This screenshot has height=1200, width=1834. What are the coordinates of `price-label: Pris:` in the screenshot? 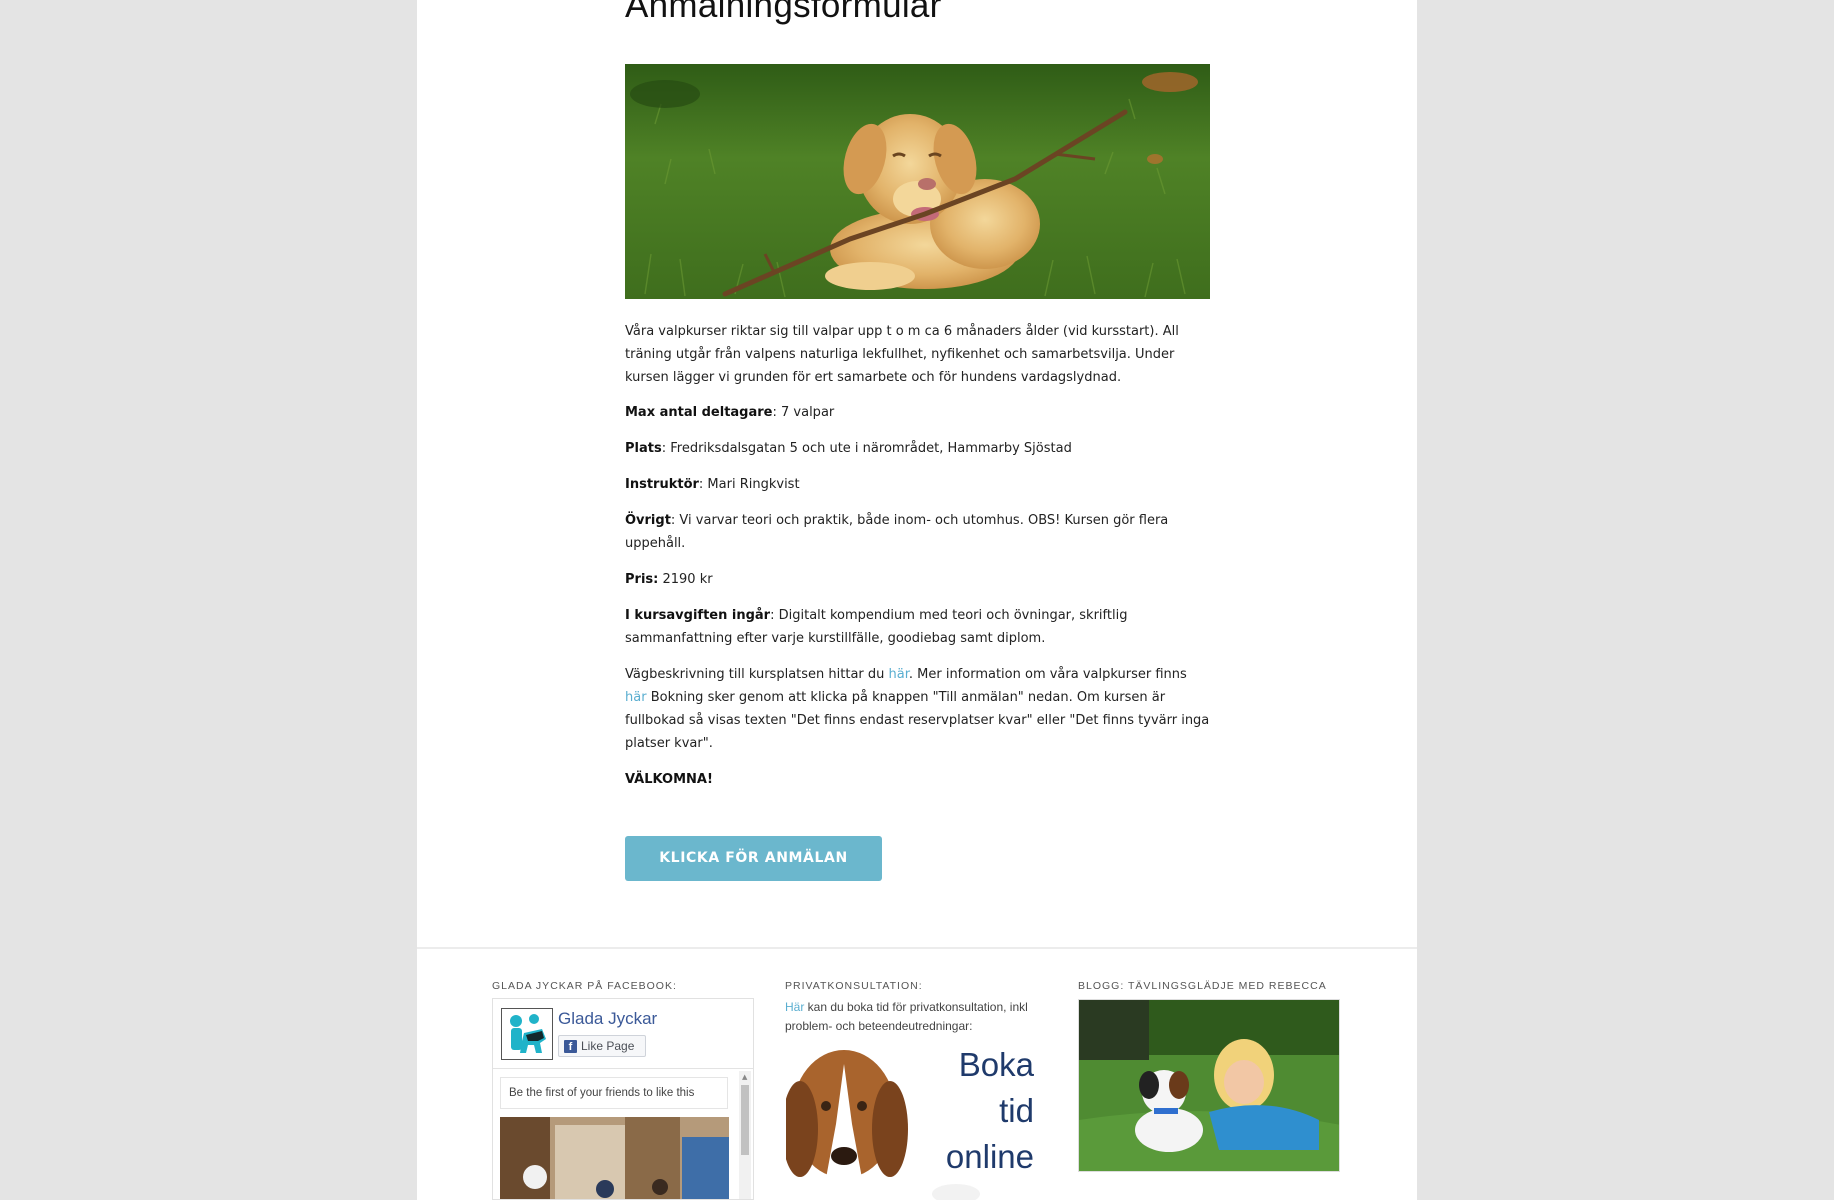 It's located at (642, 579).